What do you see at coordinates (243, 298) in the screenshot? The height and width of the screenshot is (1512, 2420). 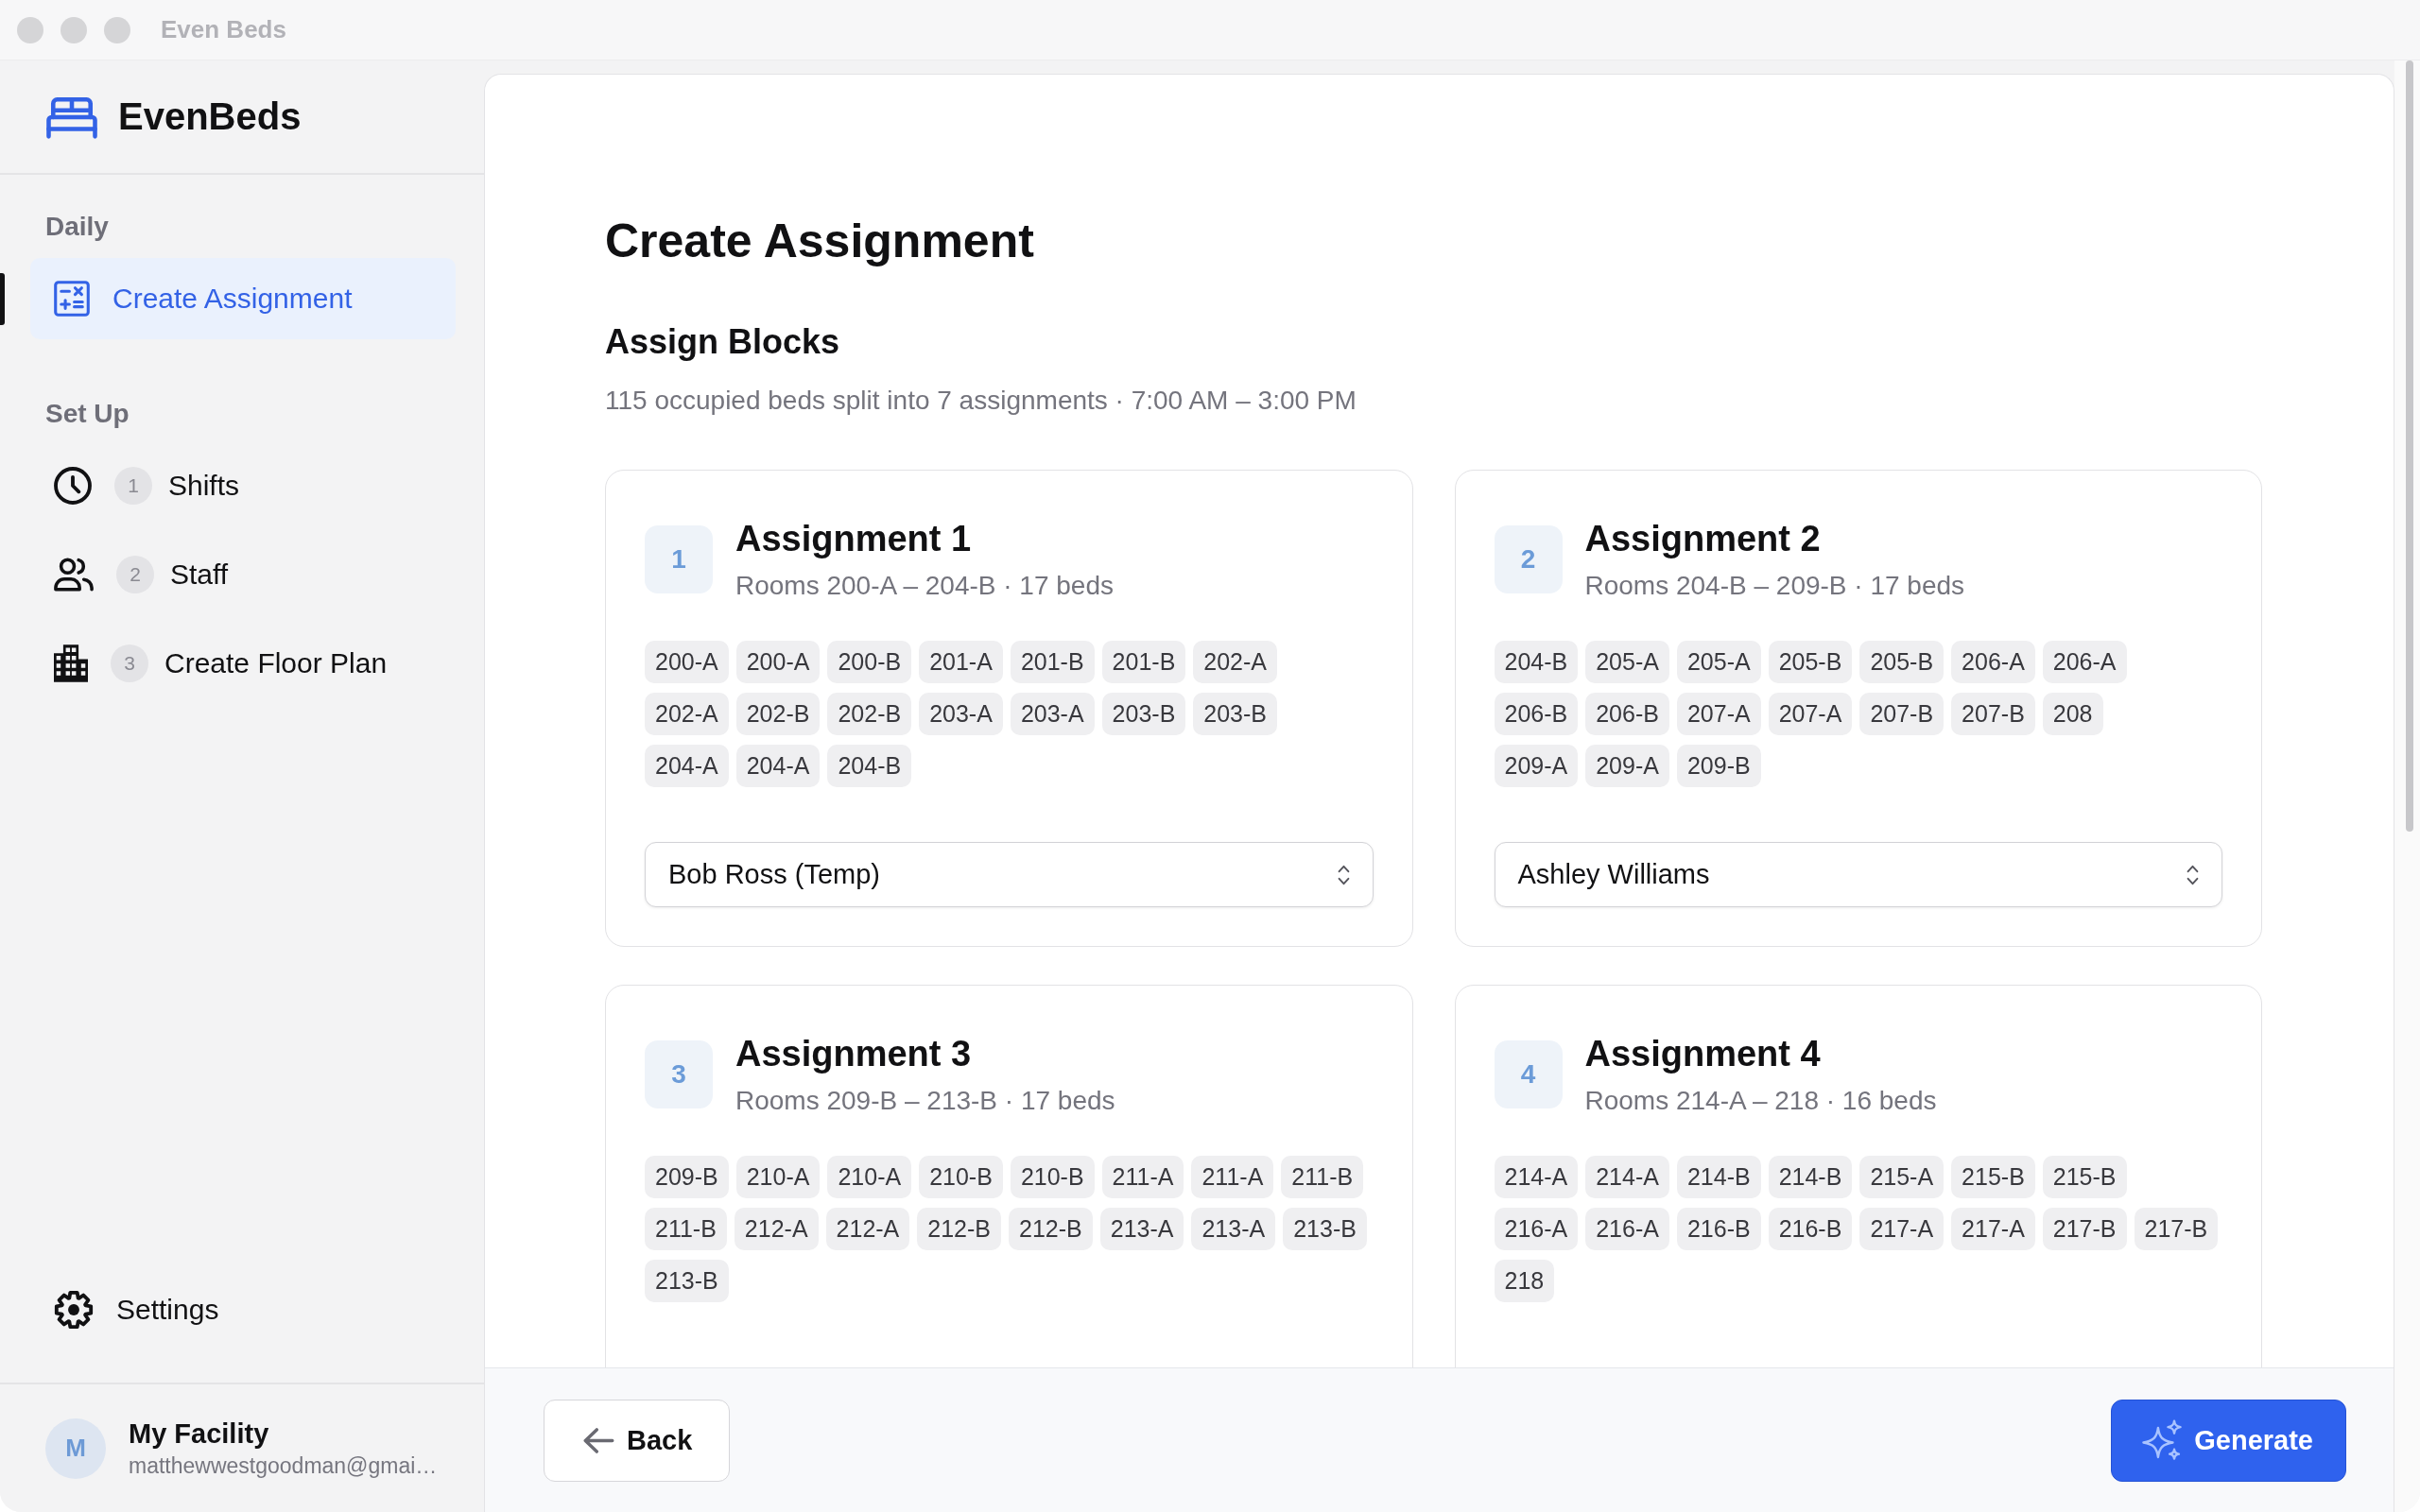 I see `nav-item: Create Assignment` at bounding box center [243, 298].